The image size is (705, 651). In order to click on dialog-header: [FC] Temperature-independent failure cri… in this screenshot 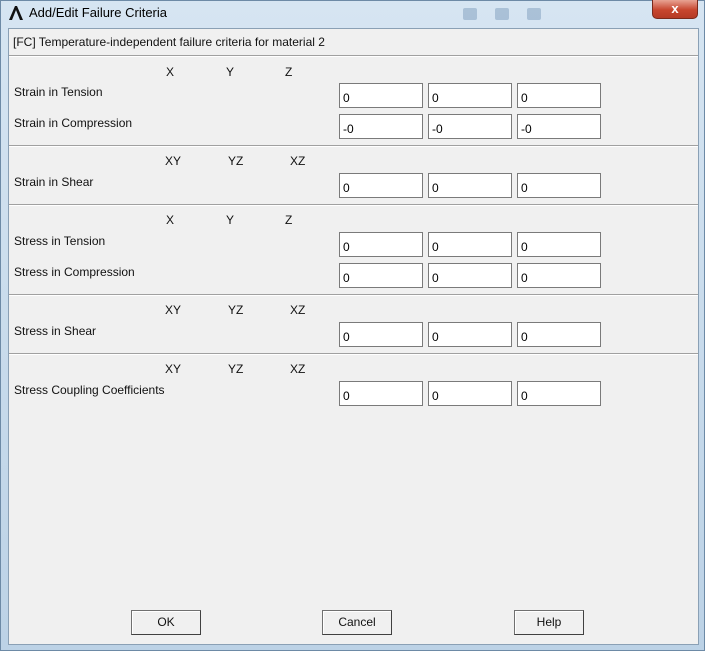, I will do `click(353, 41)`.